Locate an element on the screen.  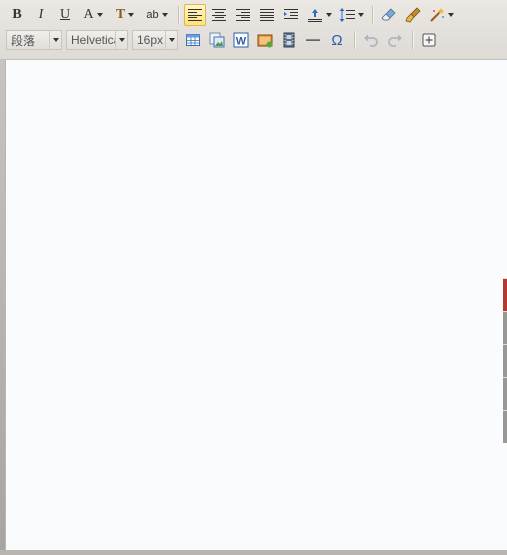
bold-icon: B is located at coordinates (17, 14).